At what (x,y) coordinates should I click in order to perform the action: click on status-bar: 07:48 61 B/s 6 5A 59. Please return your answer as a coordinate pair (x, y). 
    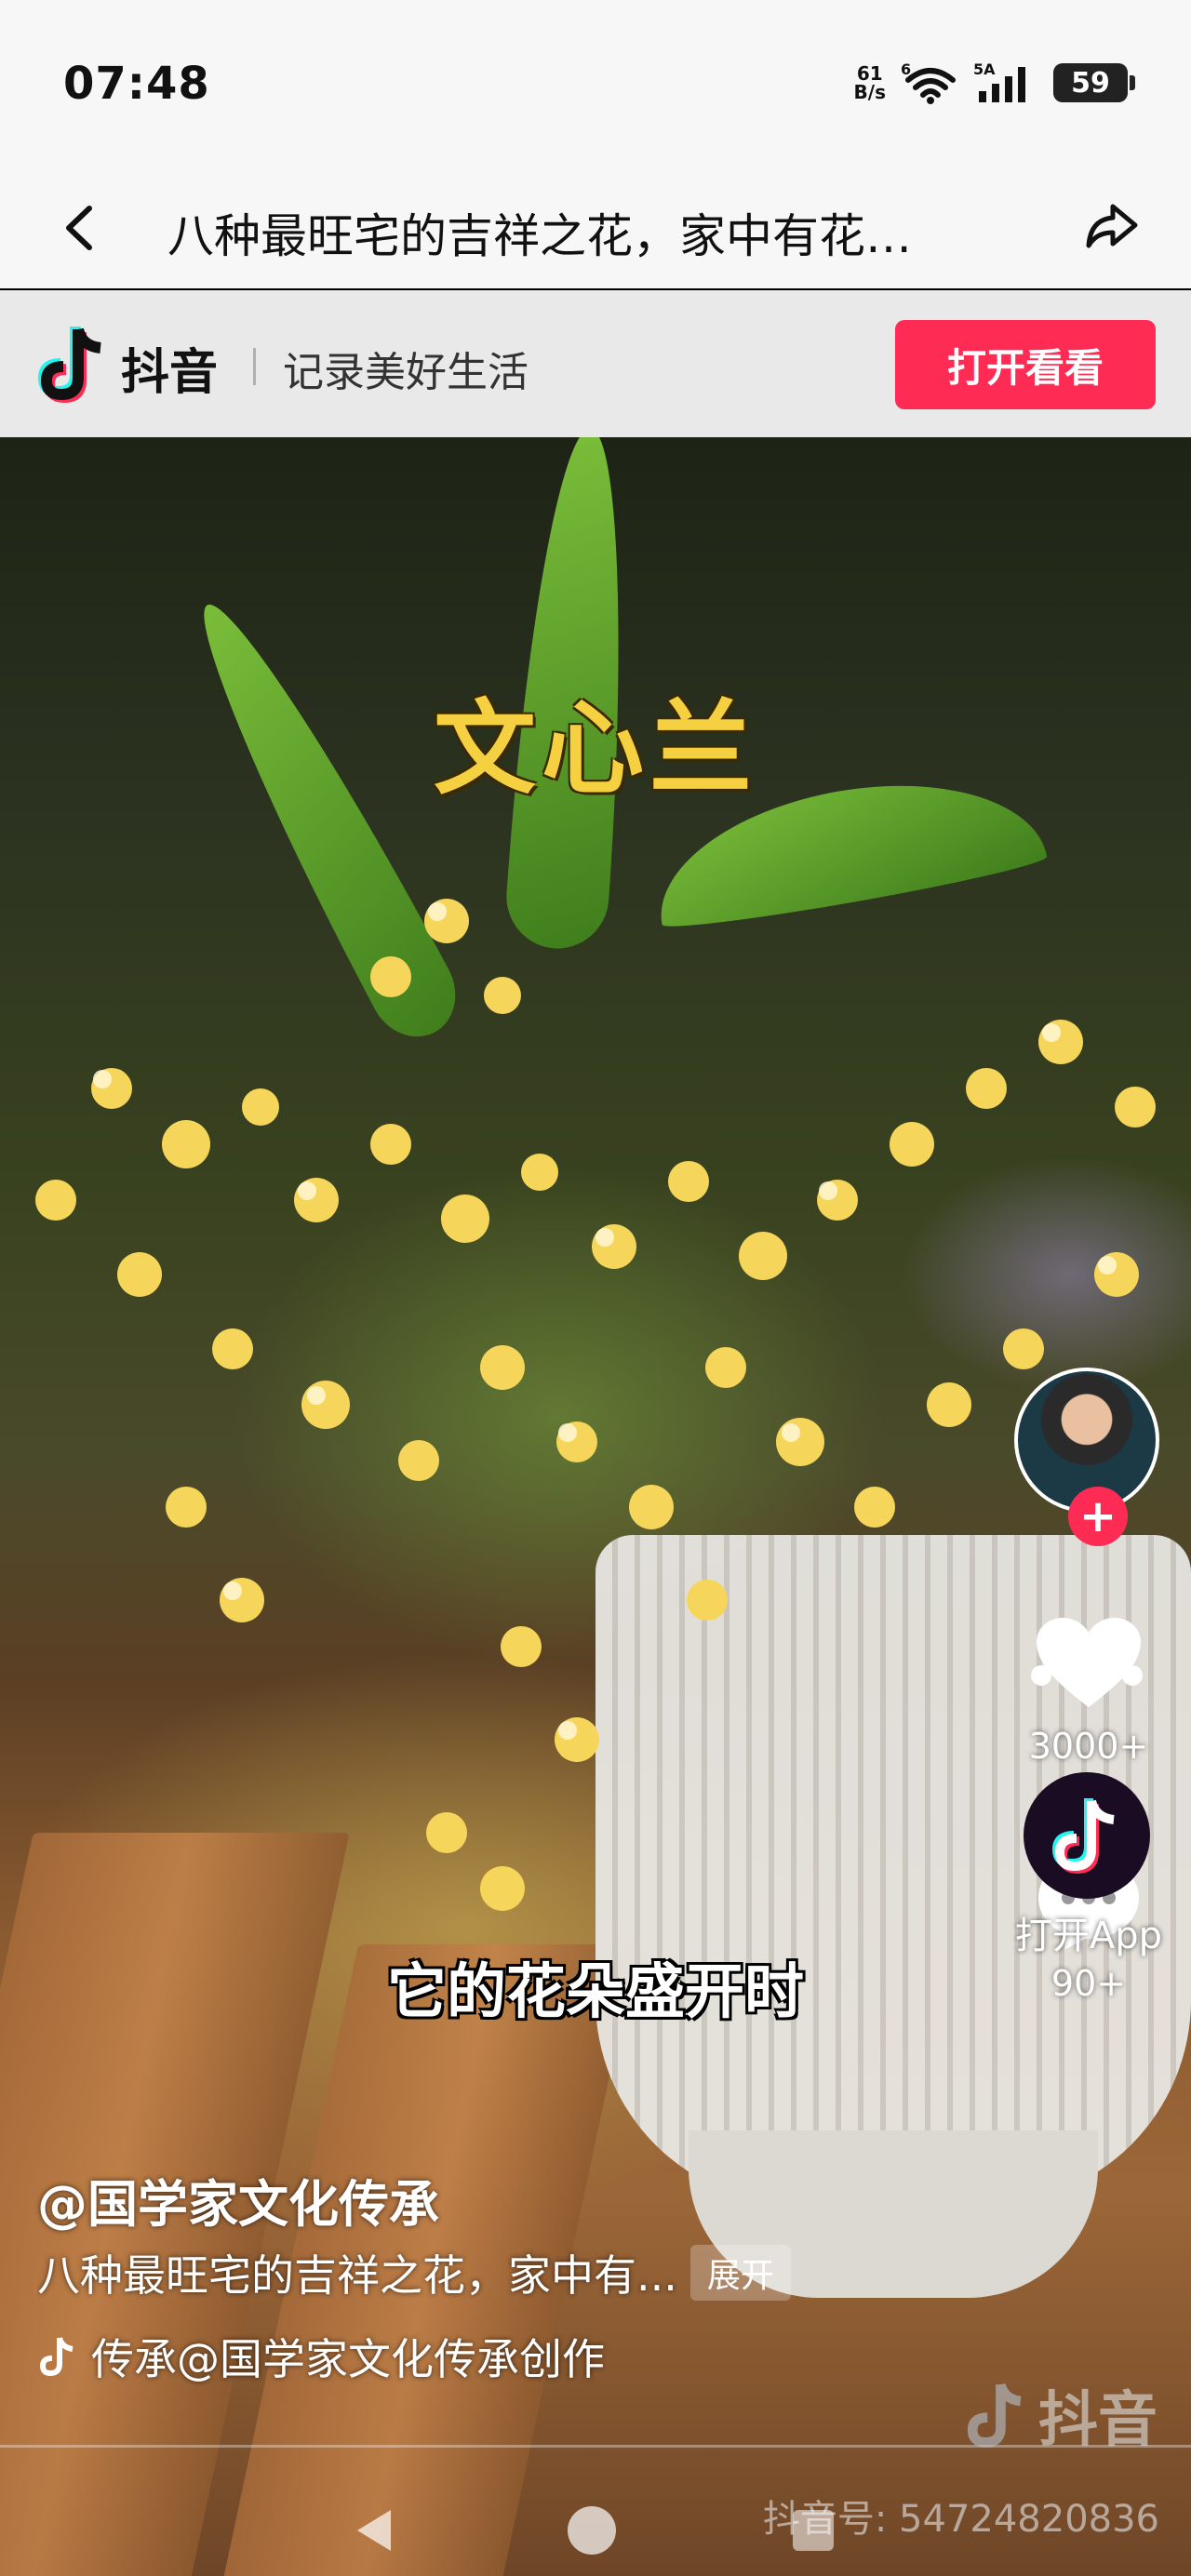
    Looking at the image, I should click on (595, 83).